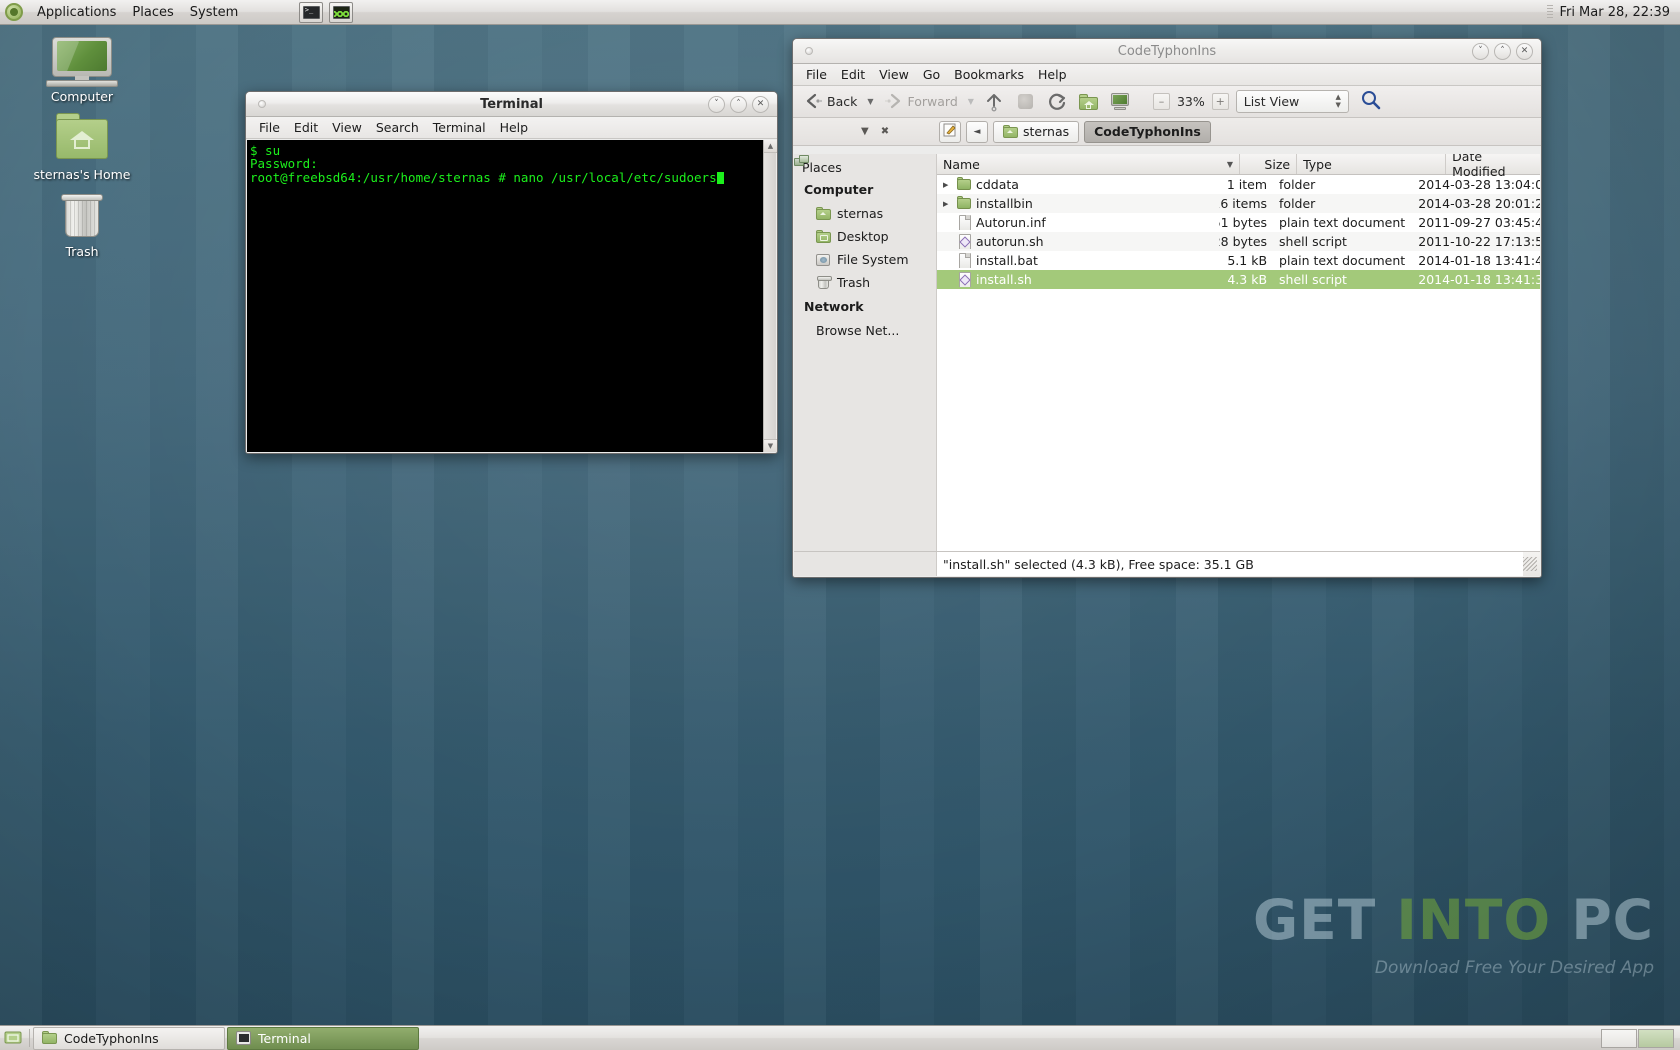  I want to click on up-button, so click(994, 102).